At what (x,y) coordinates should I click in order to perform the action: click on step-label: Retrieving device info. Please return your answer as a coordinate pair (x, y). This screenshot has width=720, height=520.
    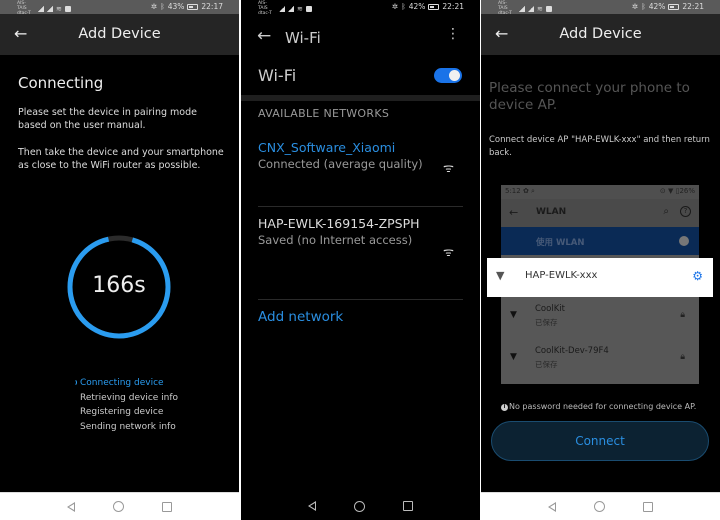
    Looking at the image, I should click on (129, 397).